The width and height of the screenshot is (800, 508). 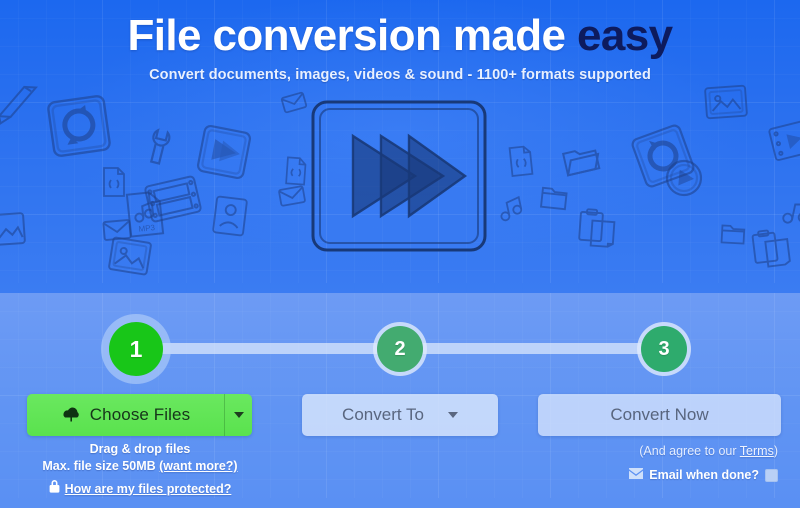 I want to click on files-protected-row: How are my files protected?, so click(x=140, y=489).